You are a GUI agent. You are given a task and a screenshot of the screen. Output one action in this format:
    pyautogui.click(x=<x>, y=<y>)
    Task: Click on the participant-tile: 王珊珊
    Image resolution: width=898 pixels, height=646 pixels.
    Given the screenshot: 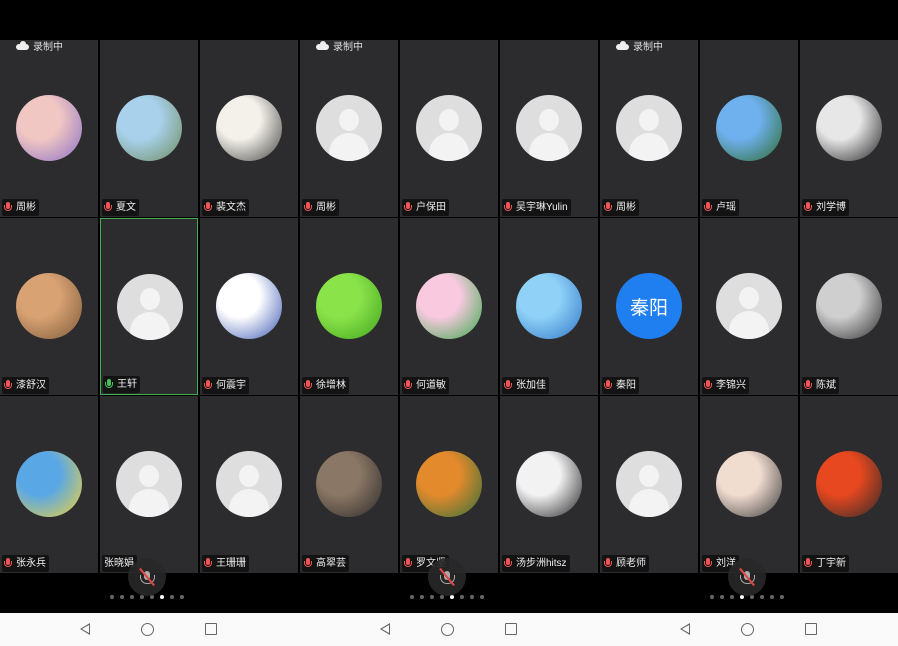 What is the action you would take?
    pyautogui.click(x=249, y=484)
    